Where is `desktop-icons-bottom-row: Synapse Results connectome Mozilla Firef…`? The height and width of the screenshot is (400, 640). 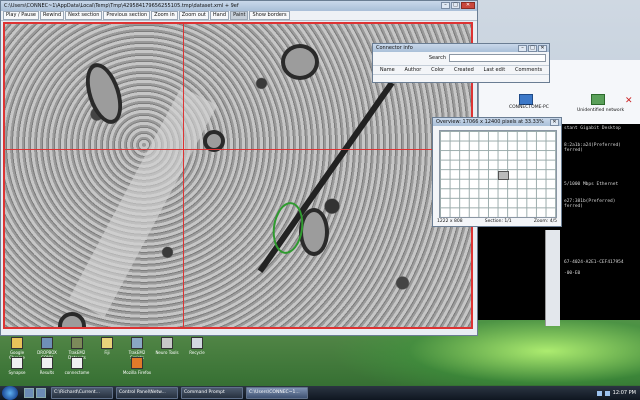
desktop-icons-bottom-row: Synapse Results connectome Mozilla Firef… is located at coordinates (77, 369).